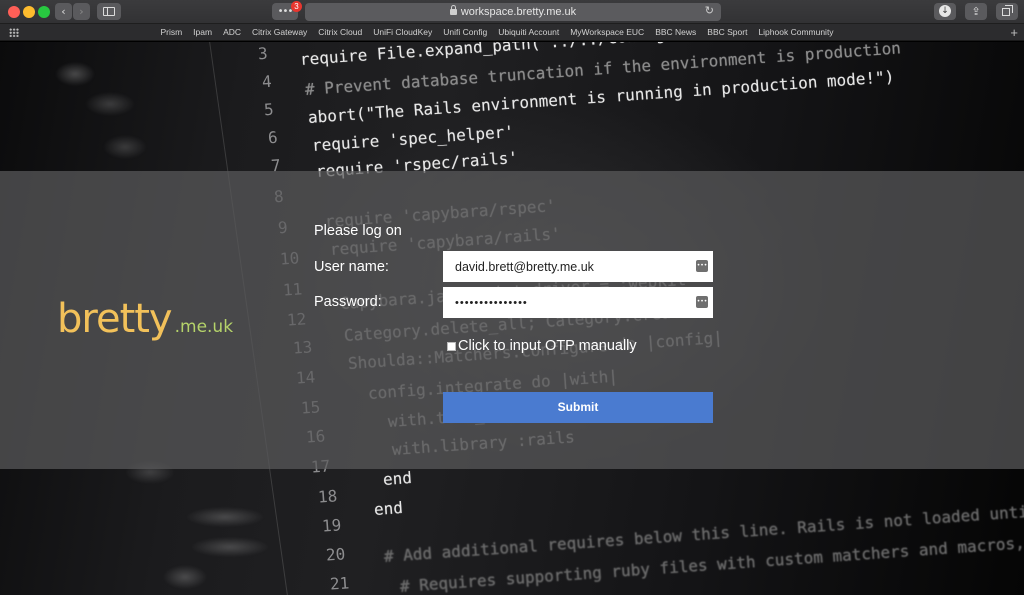 The width and height of the screenshot is (1024, 595). Describe the element at coordinates (44, 12) in the screenshot. I see `zoom-window-button` at that location.